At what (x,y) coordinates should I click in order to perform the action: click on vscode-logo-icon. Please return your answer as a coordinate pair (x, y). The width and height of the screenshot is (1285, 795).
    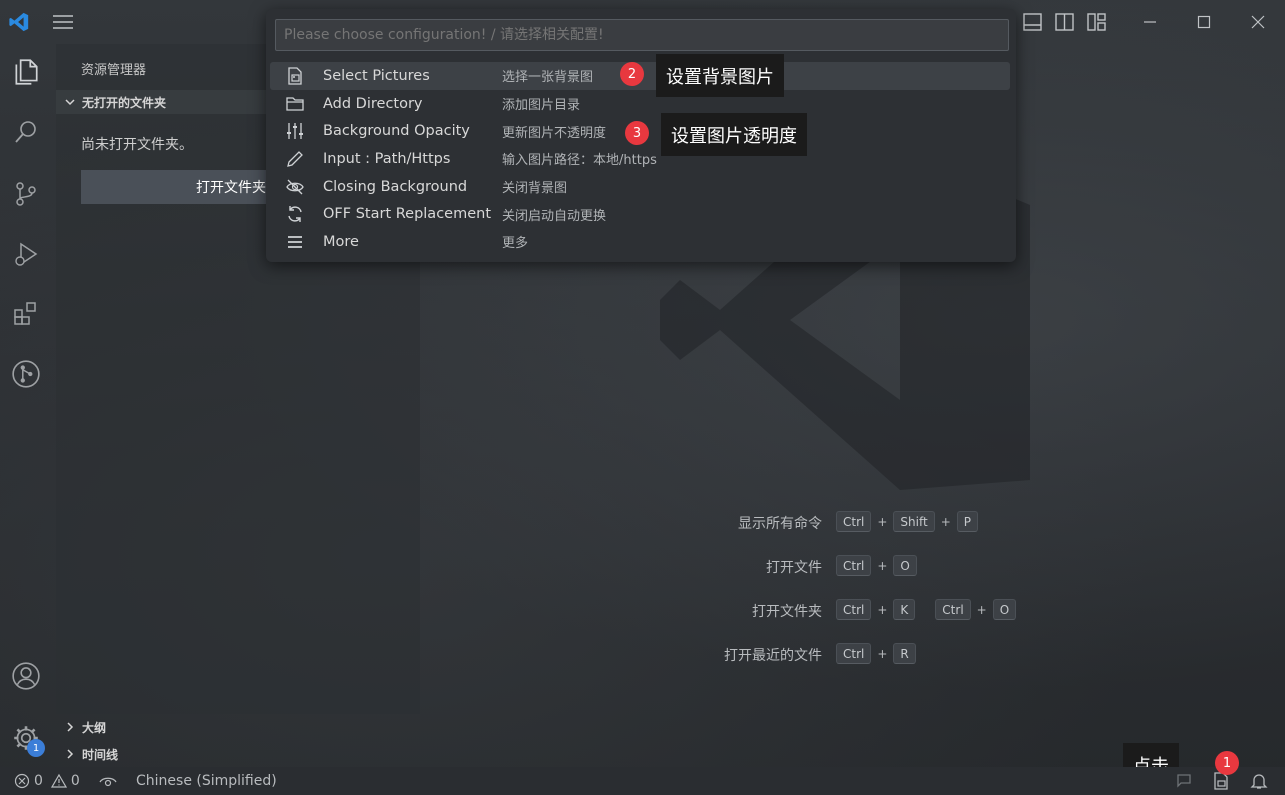
    Looking at the image, I should click on (19, 22).